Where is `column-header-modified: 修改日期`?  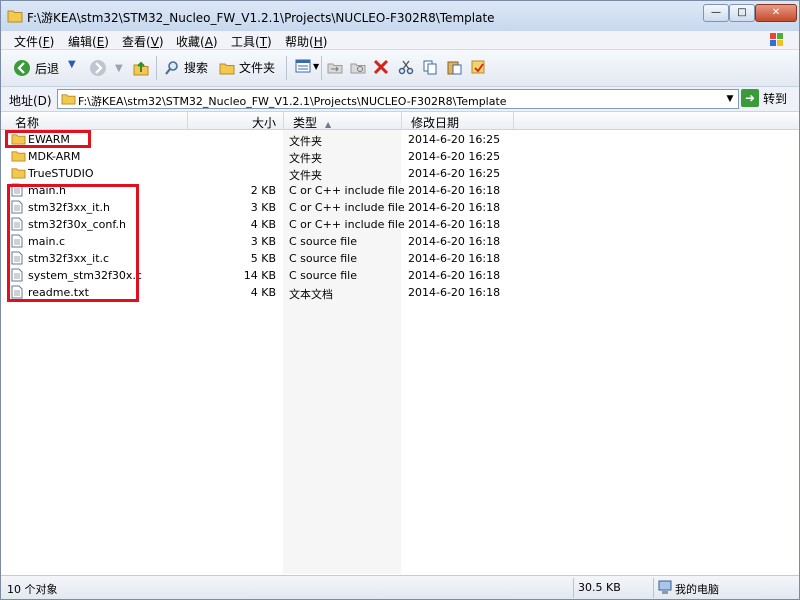 column-header-modified: 修改日期 is located at coordinates (435, 122).